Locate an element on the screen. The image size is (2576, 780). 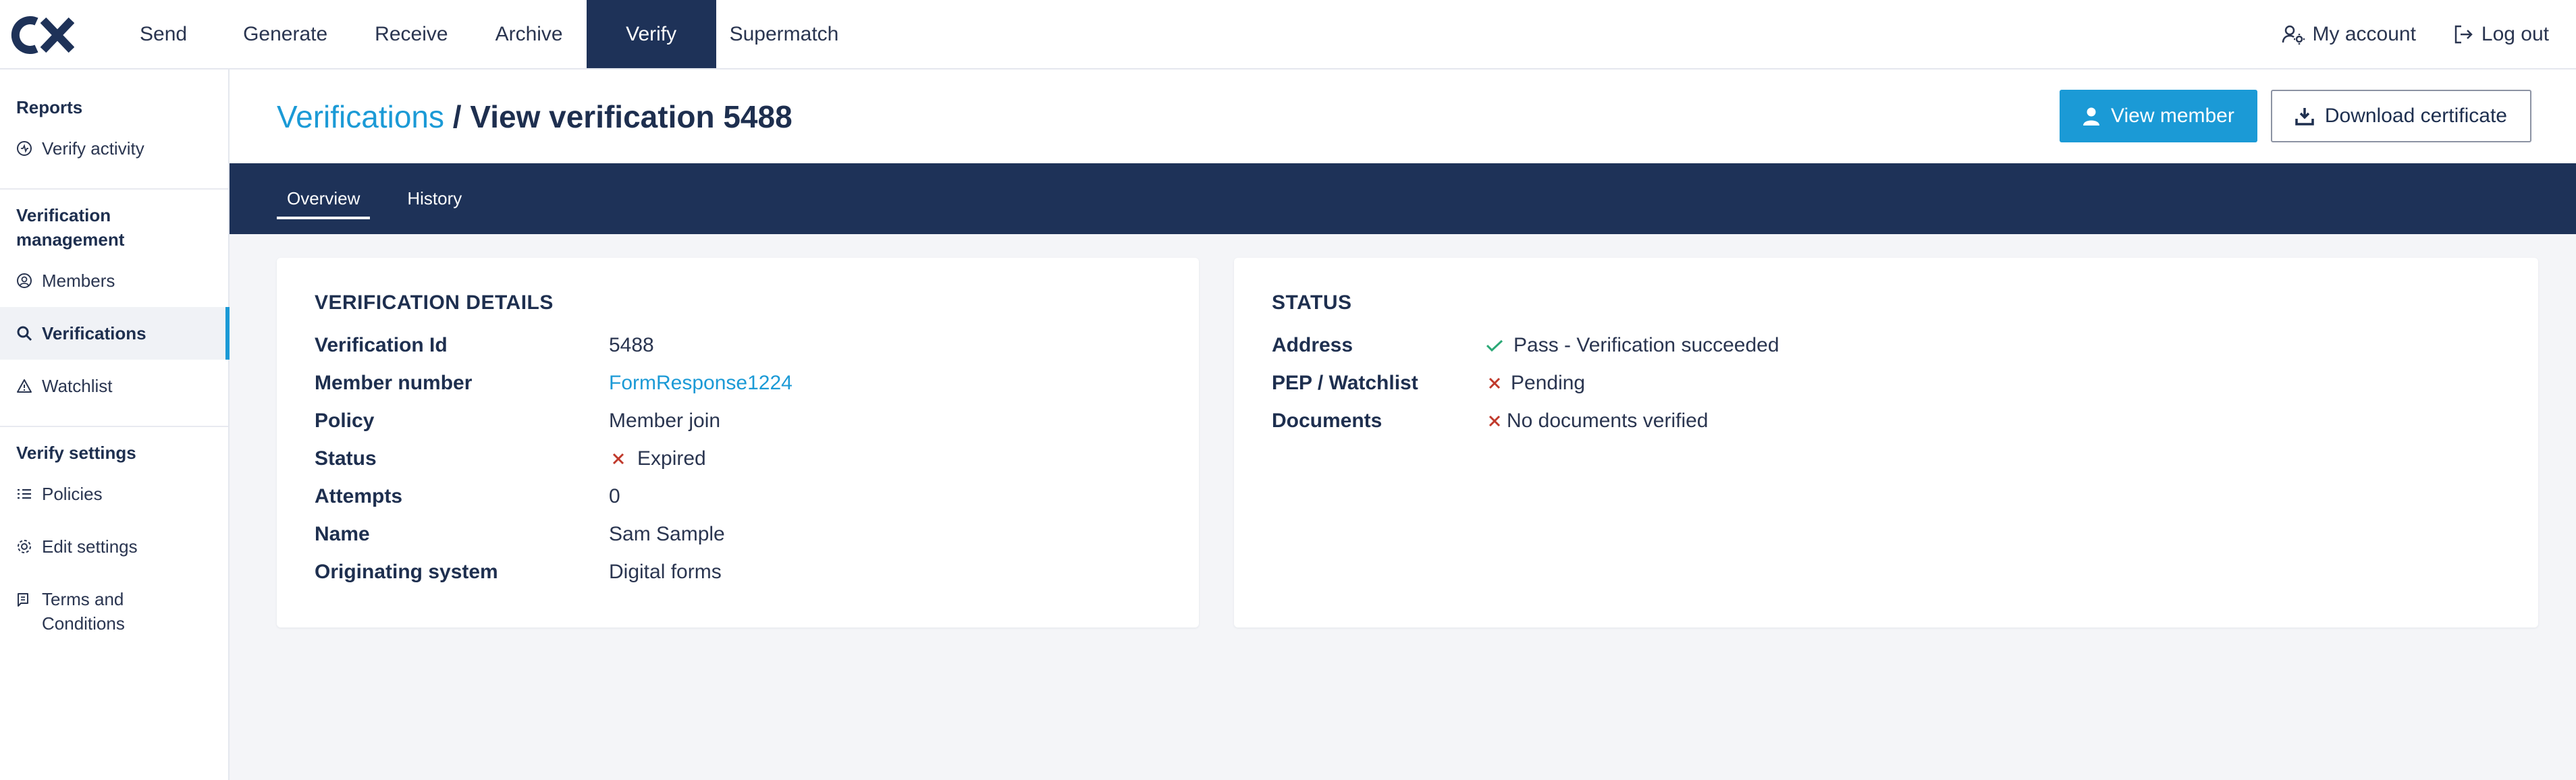
detail-label: Policy is located at coordinates (345, 421).